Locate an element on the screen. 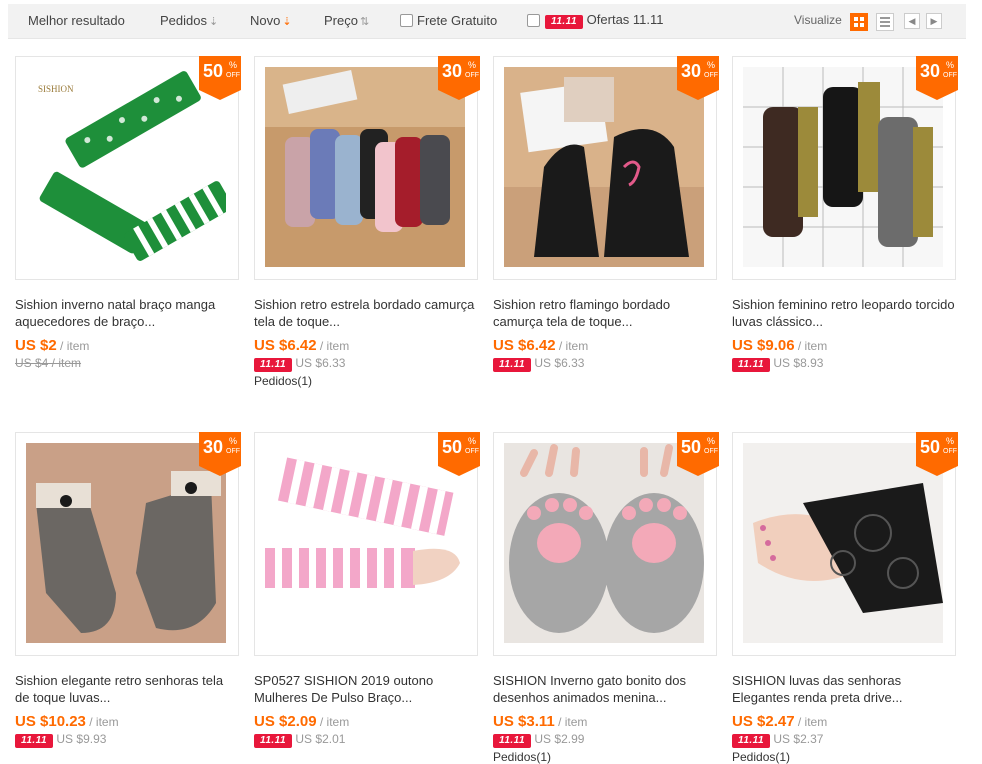  sale-price-line: 11.11 US $2.37 is located at coordinates (777, 740).